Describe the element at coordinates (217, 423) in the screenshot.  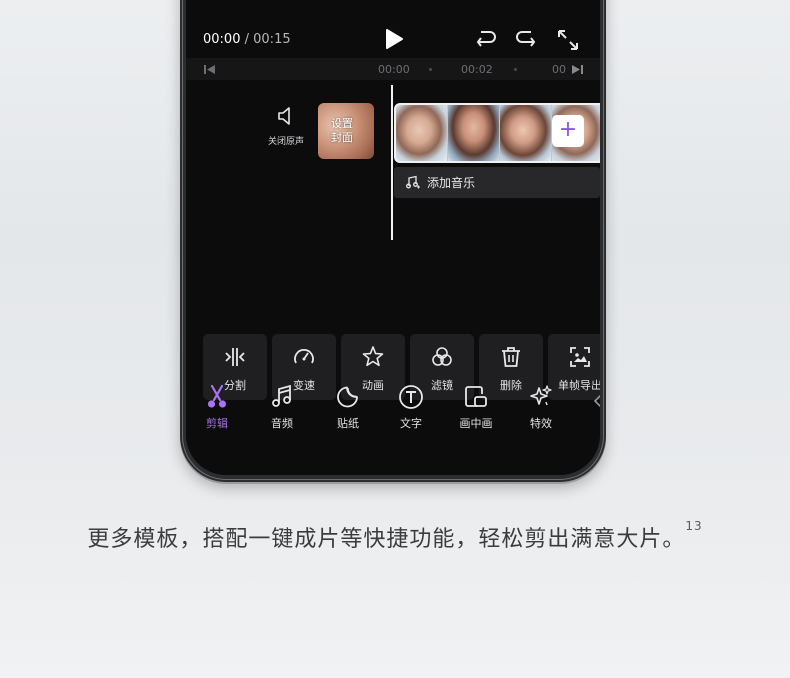
I see `nav-label: 剪辑` at that location.